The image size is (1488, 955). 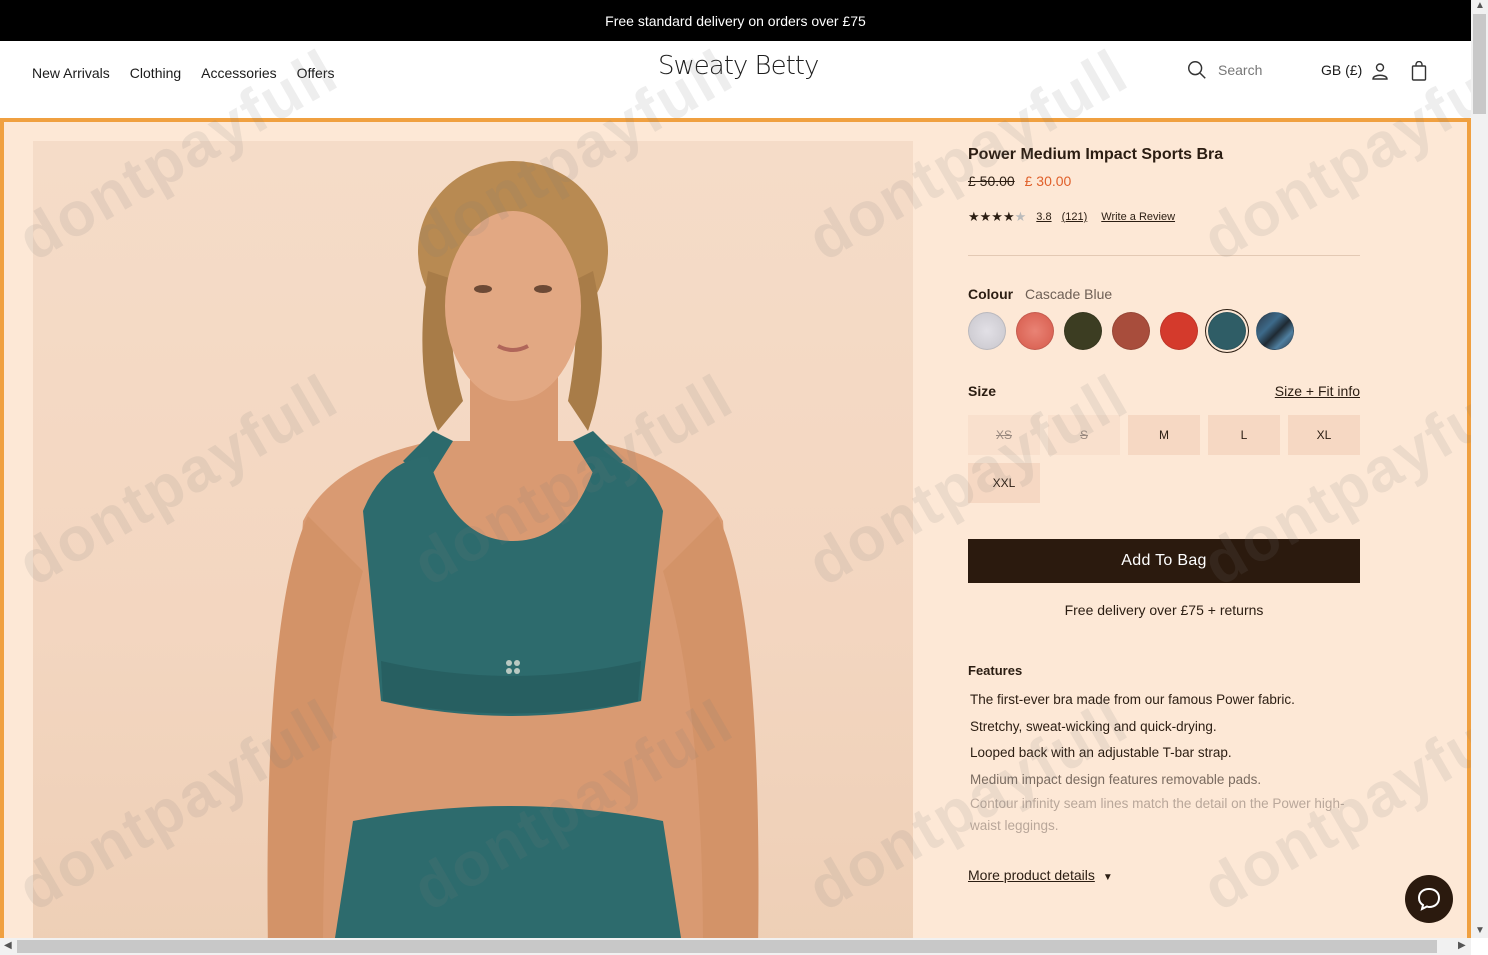 I want to click on more-details-link: More product details, so click(x=1031, y=875).